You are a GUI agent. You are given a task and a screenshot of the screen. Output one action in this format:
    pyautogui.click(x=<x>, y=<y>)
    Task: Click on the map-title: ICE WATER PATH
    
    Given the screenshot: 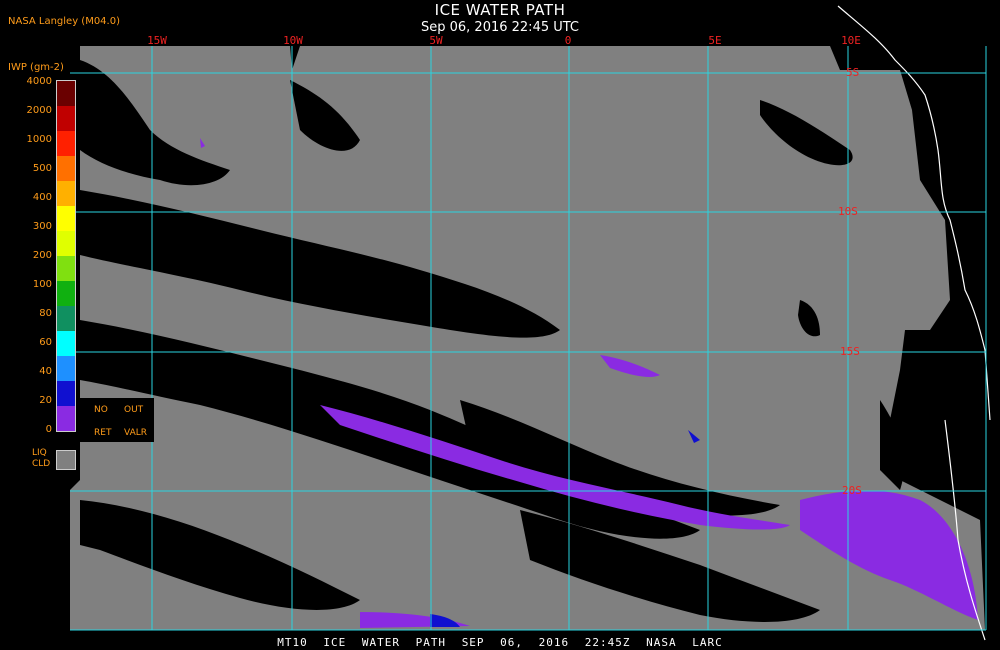 What is the action you would take?
    pyautogui.click(x=500, y=10)
    